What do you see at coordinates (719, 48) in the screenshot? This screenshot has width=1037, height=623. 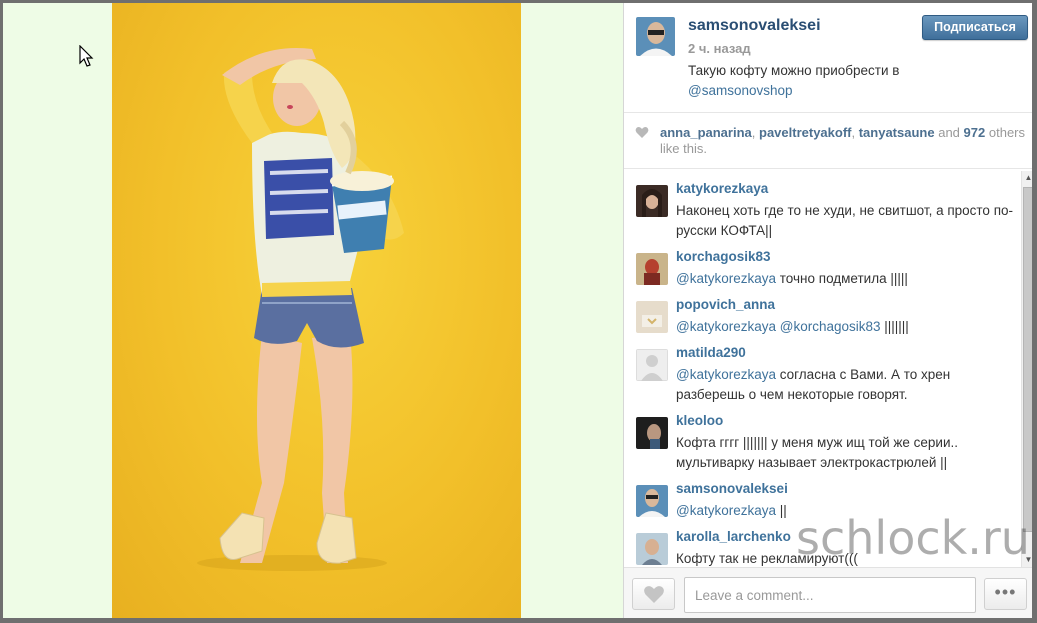 I see `post-timestamp: 2 ч. назад` at bounding box center [719, 48].